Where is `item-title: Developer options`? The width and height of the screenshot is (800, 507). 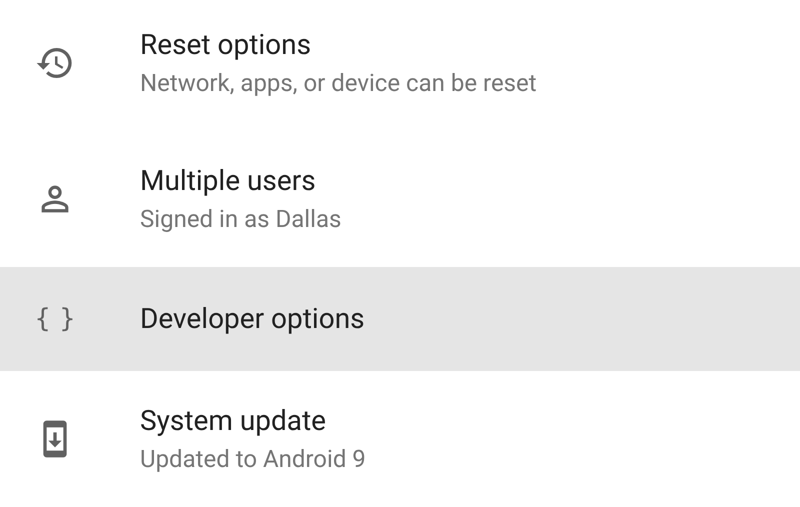 item-title: Developer options is located at coordinates (252, 319).